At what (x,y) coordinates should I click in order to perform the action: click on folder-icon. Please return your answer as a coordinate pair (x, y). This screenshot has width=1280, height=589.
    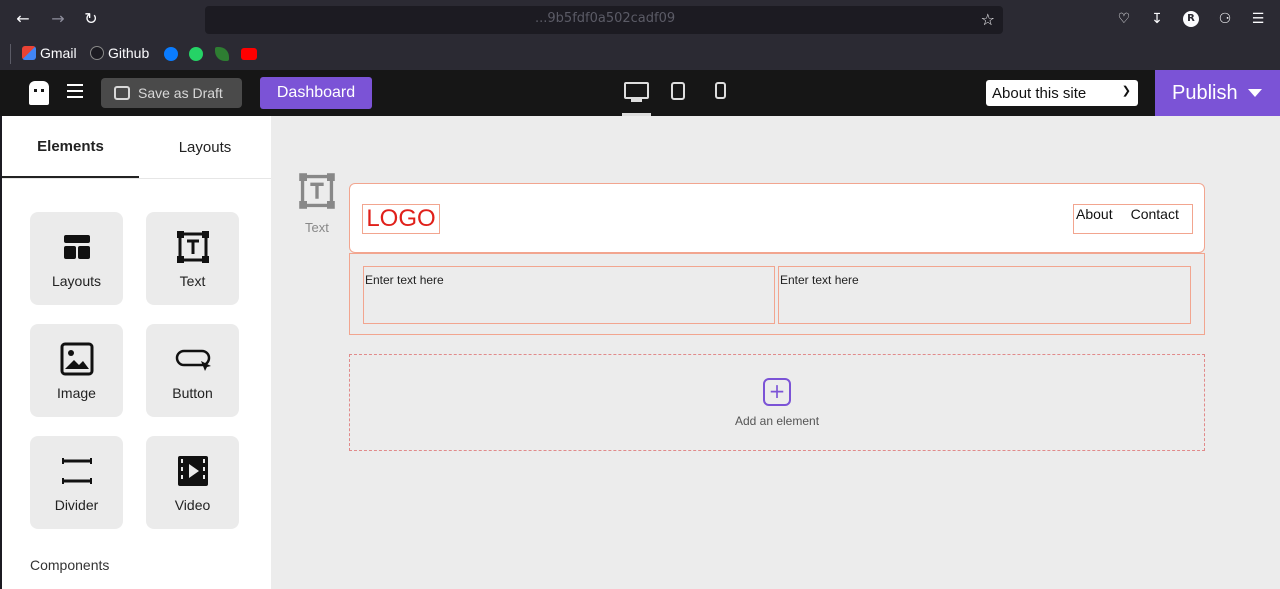
    Looking at the image, I should click on (122, 93).